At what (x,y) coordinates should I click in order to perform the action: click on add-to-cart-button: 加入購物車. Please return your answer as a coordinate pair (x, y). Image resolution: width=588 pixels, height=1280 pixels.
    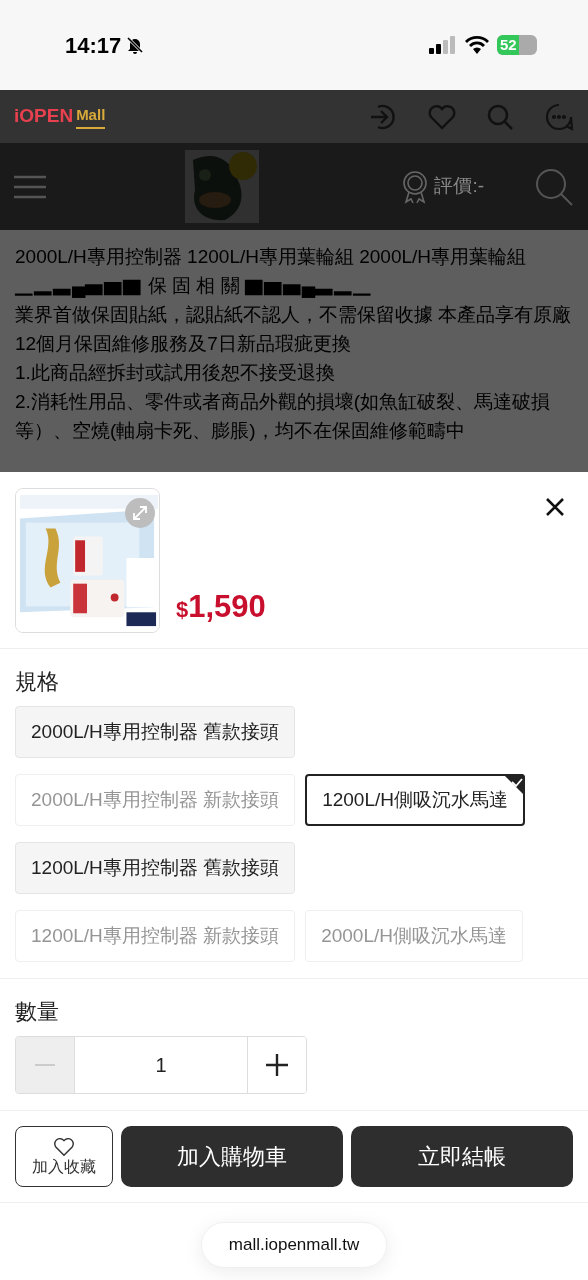
    Looking at the image, I should click on (232, 1156).